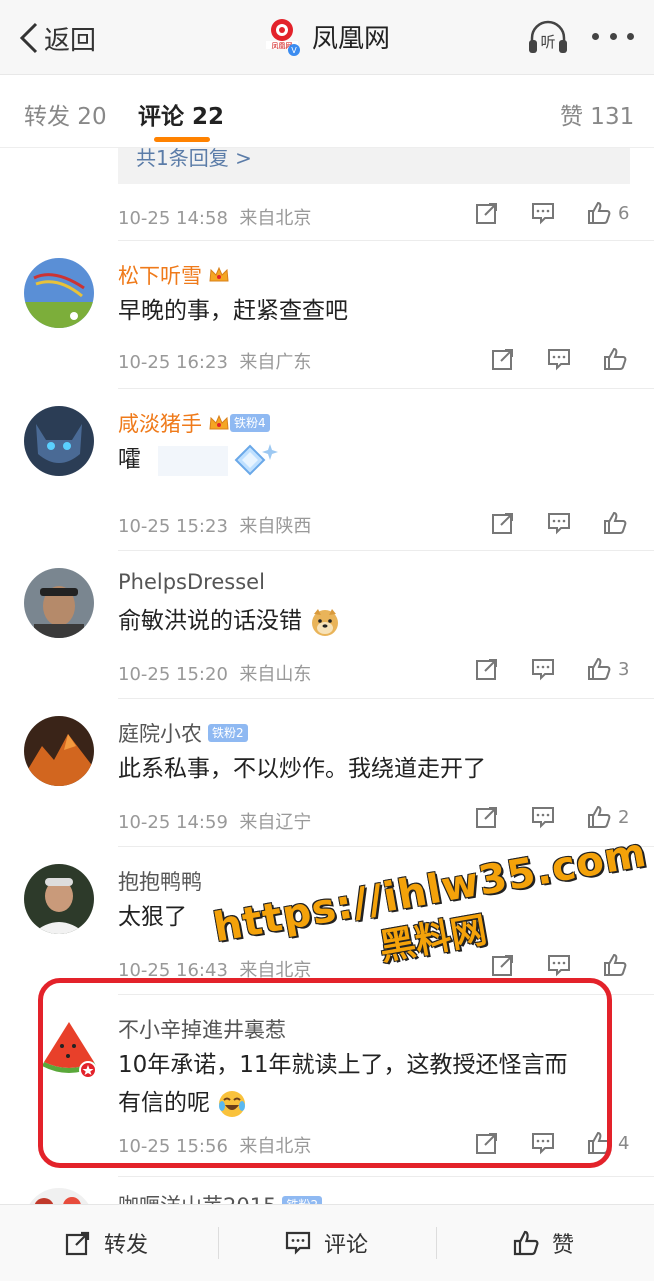 This screenshot has width=654, height=1281. What do you see at coordinates (624, 669) in the screenshot?
I see `like-count: 3` at bounding box center [624, 669].